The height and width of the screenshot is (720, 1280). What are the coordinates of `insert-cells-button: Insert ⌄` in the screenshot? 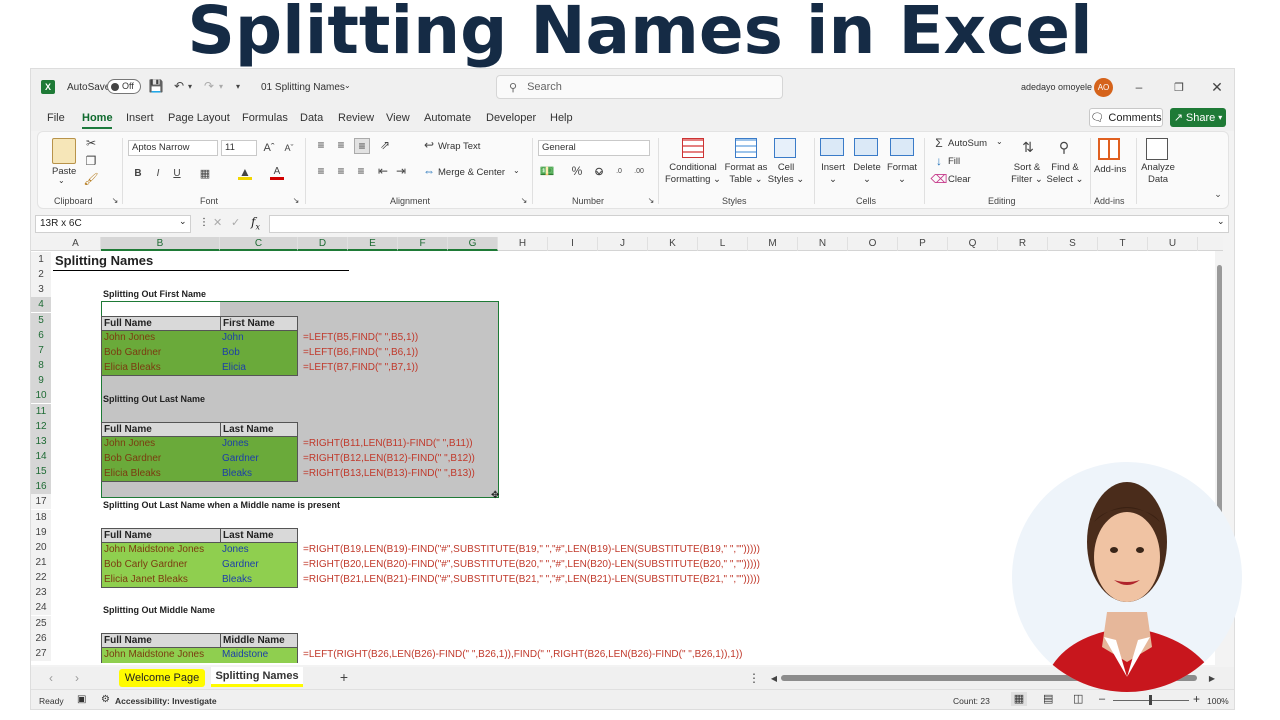 It's located at (833, 174).